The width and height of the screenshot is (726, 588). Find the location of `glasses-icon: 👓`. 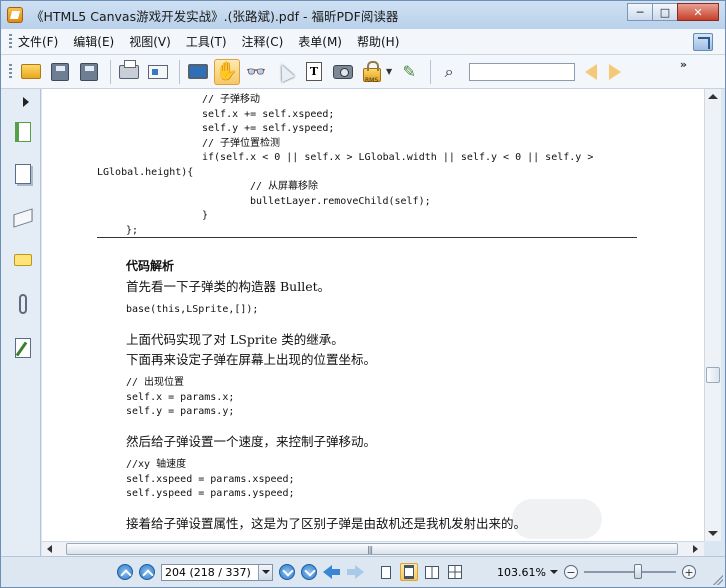

glasses-icon: 👓 is located at coordinates (256, 71).